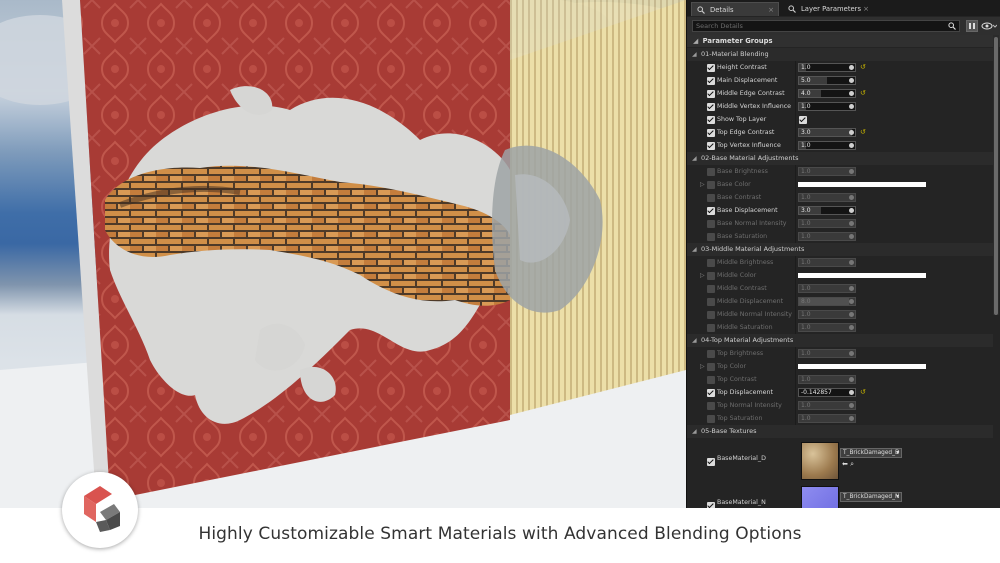 This screenshot has width=1000, height=563. Describe the element at coordinates (871, 453) in the screenshot. I see `texture-asset-picker: T_BrickDamaged_D ▾` at that location.